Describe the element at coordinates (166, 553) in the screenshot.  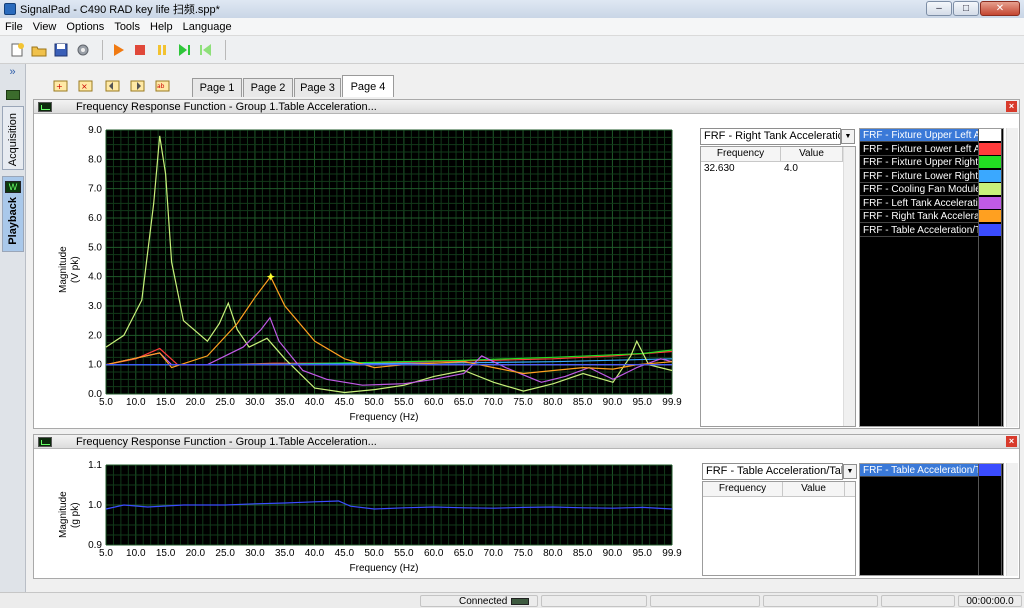
I see `x-tick-label: 15.0` at that location.